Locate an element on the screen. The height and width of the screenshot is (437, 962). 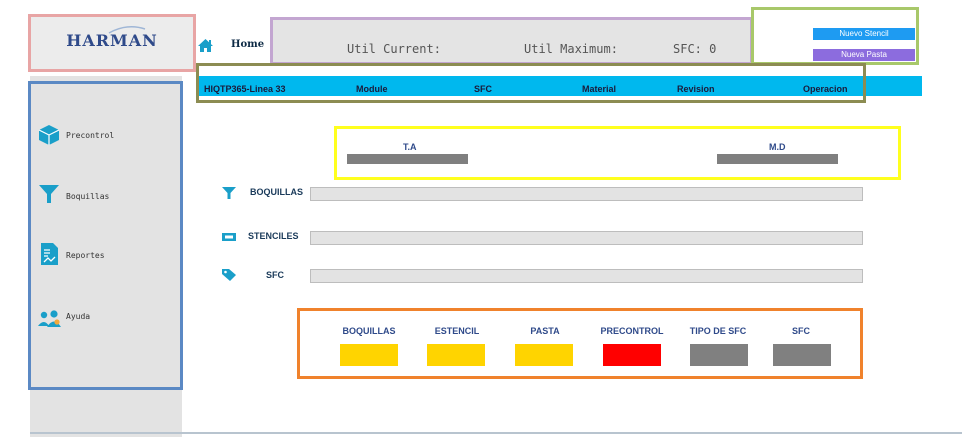
bottom-divider is located at coordinates (496, 433).